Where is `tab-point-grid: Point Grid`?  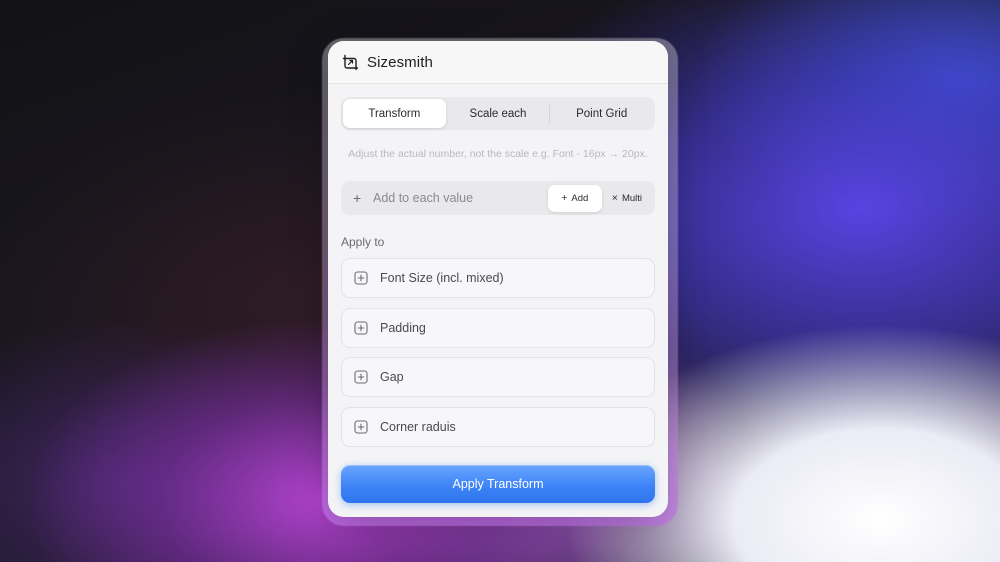
tab-point-grid: Point Grid is located at coordinates (601, 113).